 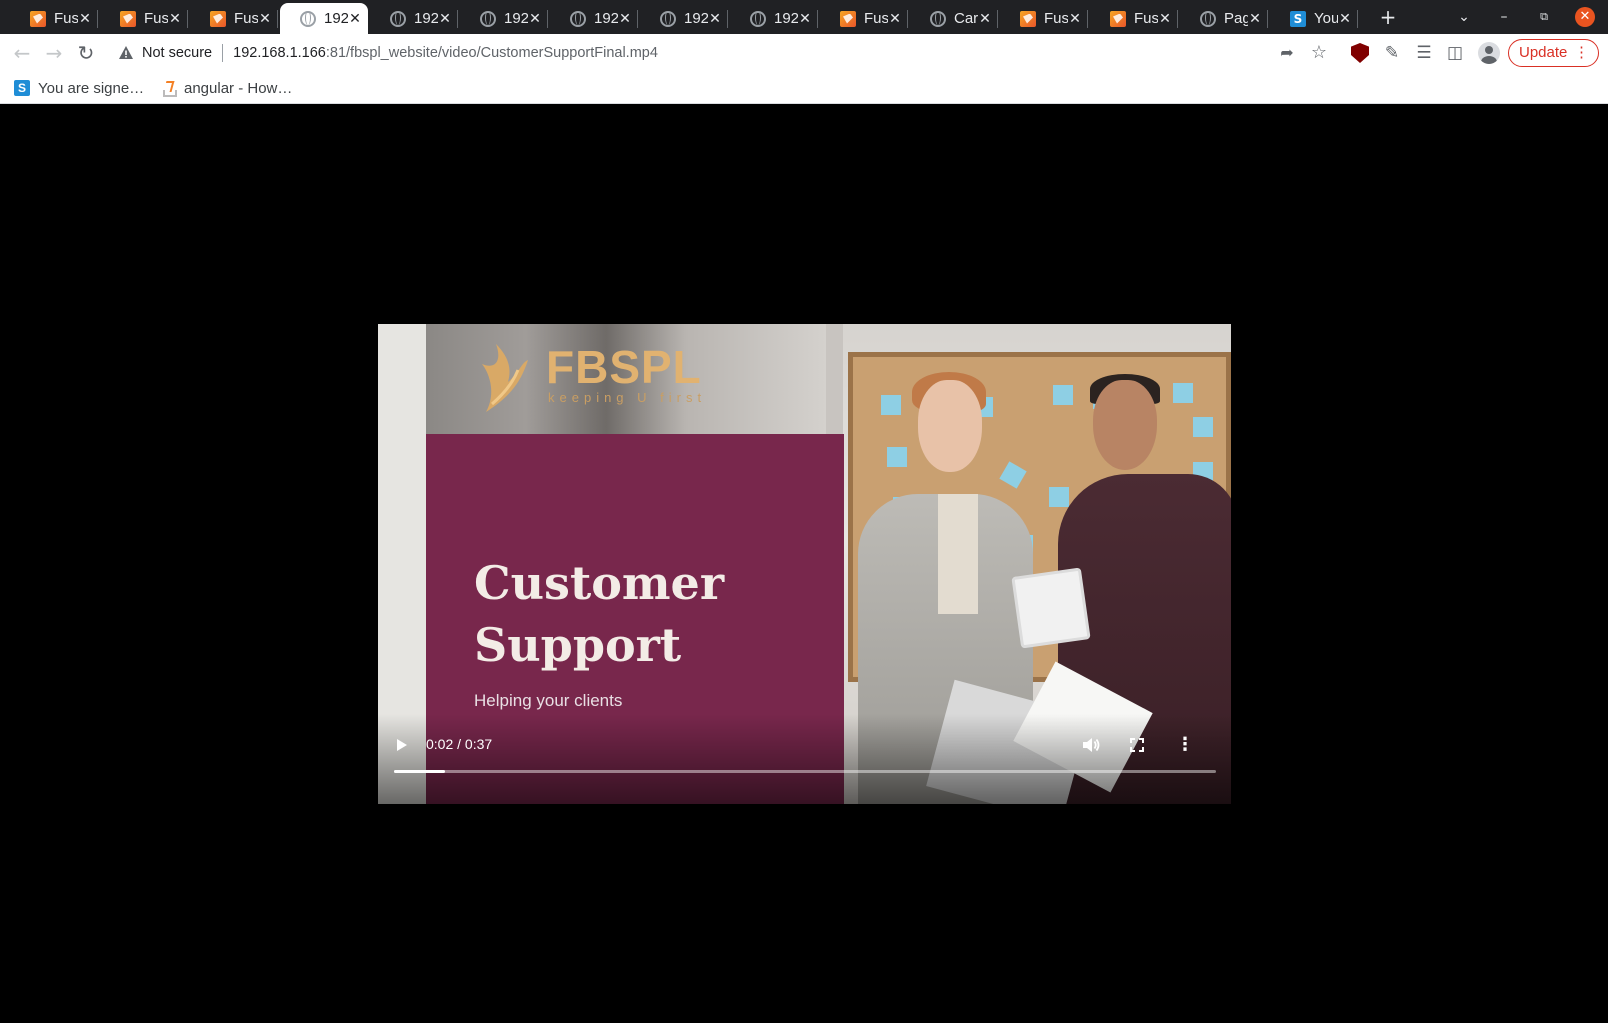 I want to click on url-host: 192.168.1.166, so click(x=279, y=53).